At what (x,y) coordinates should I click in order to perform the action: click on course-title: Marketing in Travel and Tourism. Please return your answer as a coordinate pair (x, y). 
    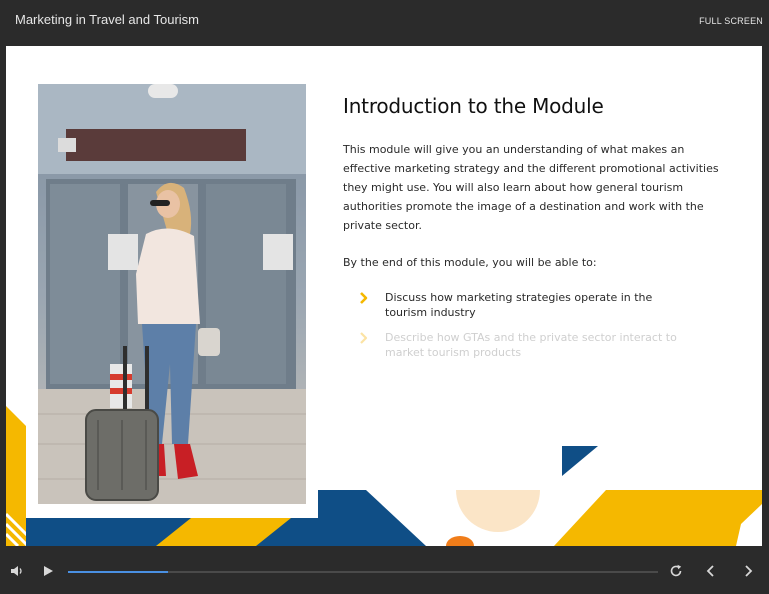
    Looking at the image, I should click on (107, 19).